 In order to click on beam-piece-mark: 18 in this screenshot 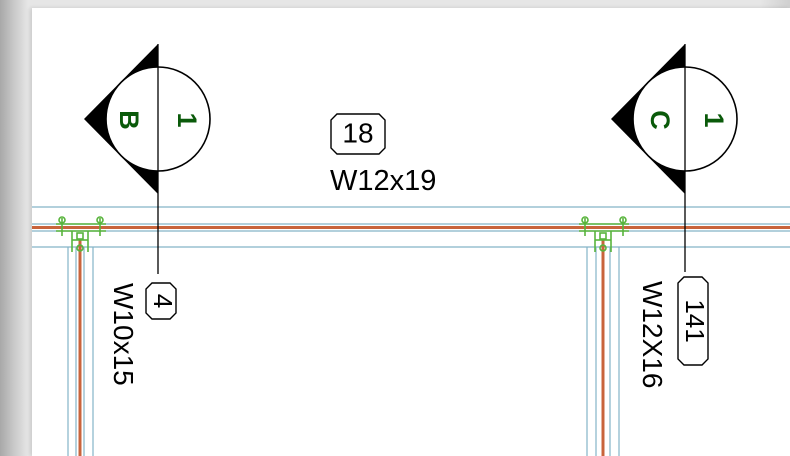, I will do `click(357, 132)`.